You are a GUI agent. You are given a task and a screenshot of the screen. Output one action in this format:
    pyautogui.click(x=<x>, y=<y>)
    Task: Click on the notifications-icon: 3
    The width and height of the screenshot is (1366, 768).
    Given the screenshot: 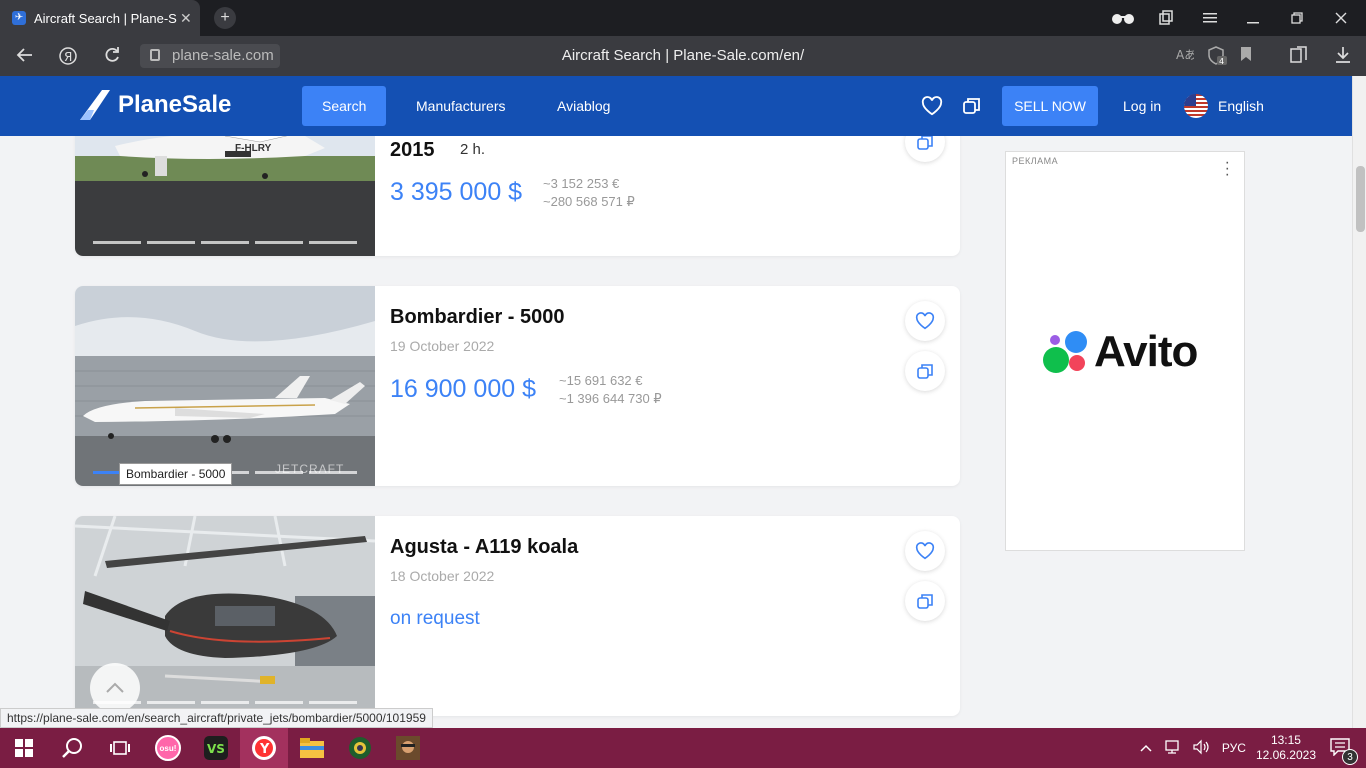 What is the action you would take?
    pyautogui.click(x=1344, y=751)
    